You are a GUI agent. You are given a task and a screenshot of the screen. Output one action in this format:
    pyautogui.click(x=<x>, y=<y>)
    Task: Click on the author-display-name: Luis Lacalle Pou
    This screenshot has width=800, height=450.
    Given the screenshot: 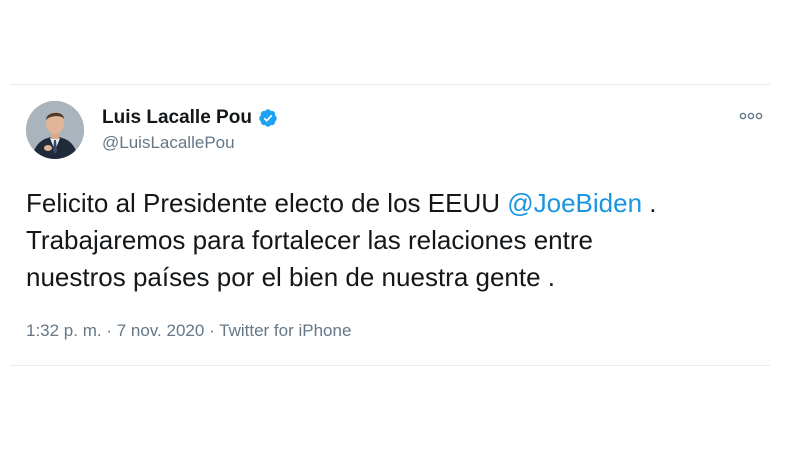 What is the action you would take?
    pyautogui.click(x=177, y=118)
    